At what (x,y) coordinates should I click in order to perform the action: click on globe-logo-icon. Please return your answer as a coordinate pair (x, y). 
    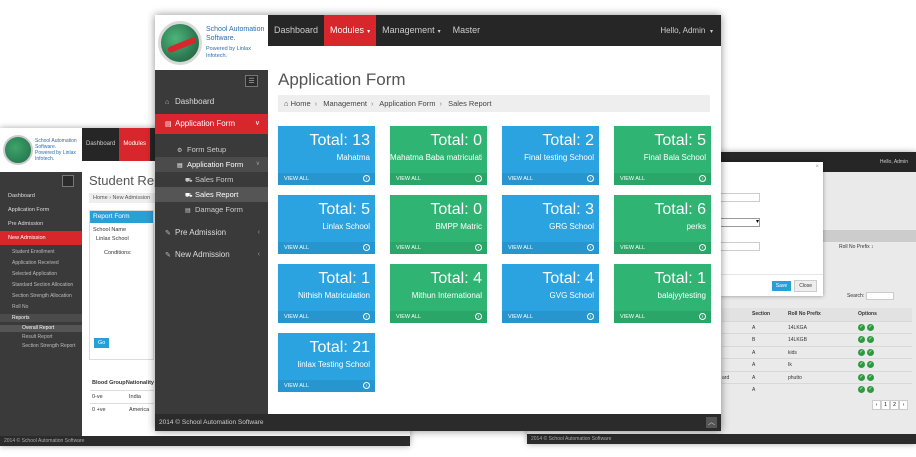
    Looking at the image, I should click on (180, 42).